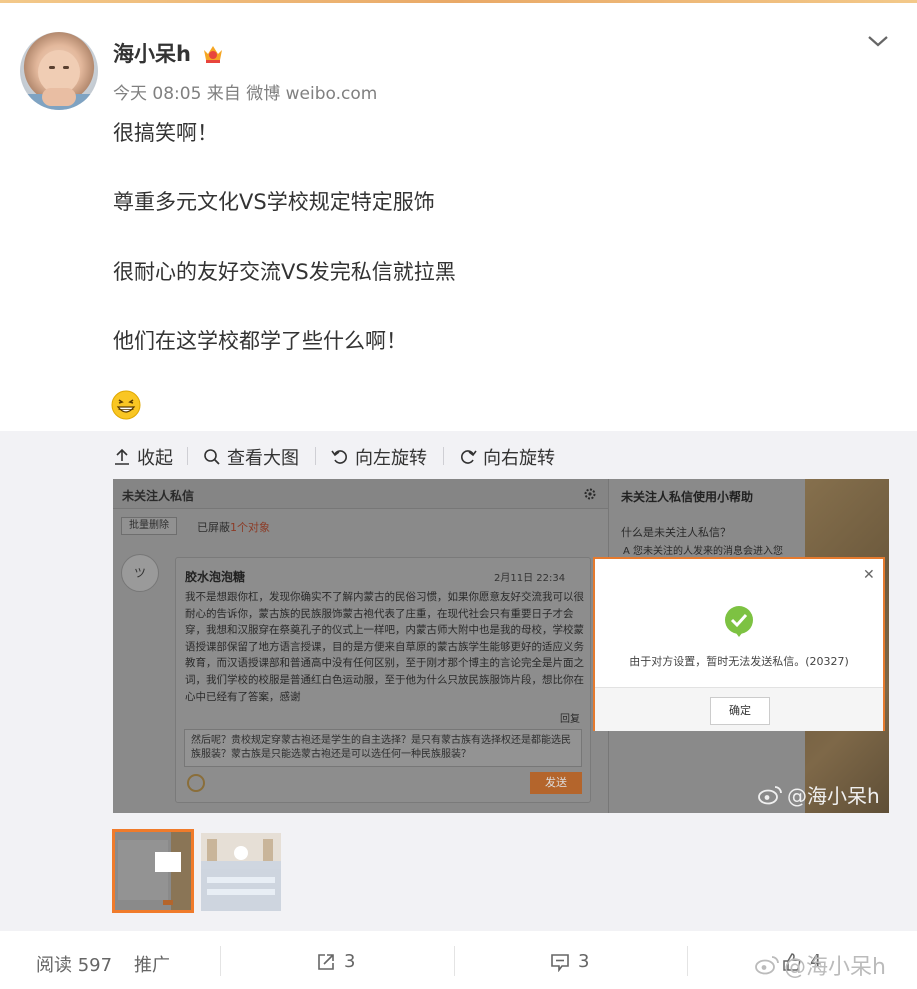  Describe the element at coordinates (165, 133) in the screenshot. I see `post-text-line: 很搞笑啊！` at that location.